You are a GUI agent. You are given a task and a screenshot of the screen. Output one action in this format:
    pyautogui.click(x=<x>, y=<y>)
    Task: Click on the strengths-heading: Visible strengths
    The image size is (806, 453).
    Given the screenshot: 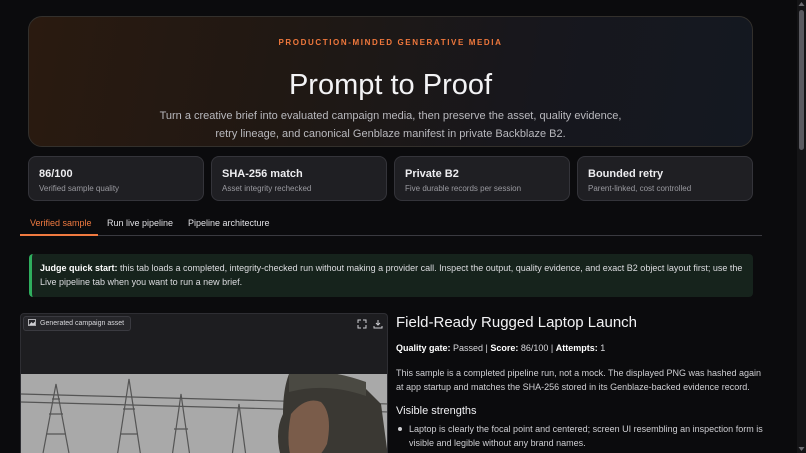 What is the action you would take?
    pyautogui.click(x=436, y=411)
    